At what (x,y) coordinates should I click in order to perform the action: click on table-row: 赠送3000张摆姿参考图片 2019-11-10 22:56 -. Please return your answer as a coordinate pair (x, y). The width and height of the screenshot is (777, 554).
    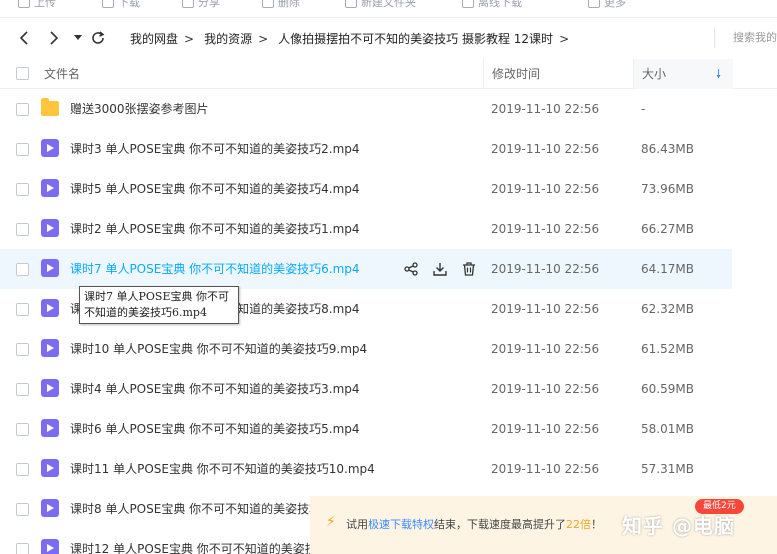
    Looking at the image, I should click on (388, 109).